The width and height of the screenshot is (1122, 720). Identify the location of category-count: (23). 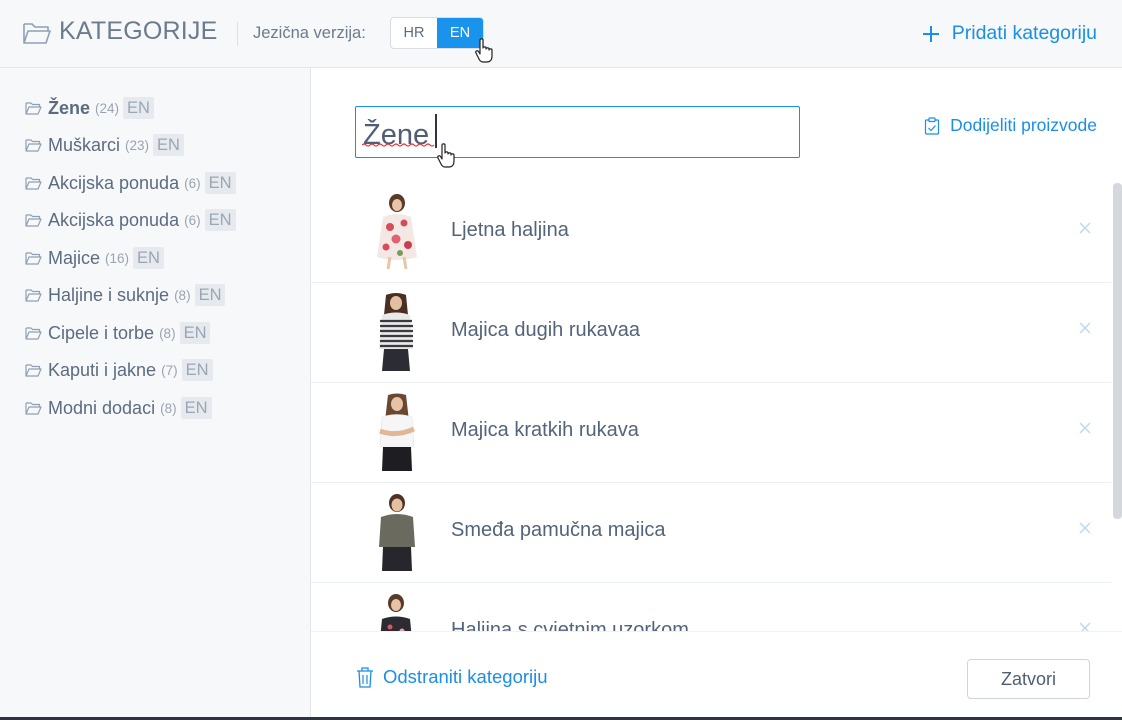
(137, 145).